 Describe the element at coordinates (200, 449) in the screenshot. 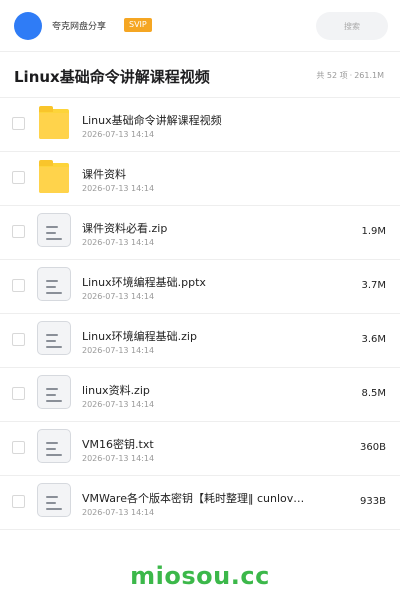

I see `list-item: VM16密钥.txt 2026-07-13 14:14 360B` at that location.